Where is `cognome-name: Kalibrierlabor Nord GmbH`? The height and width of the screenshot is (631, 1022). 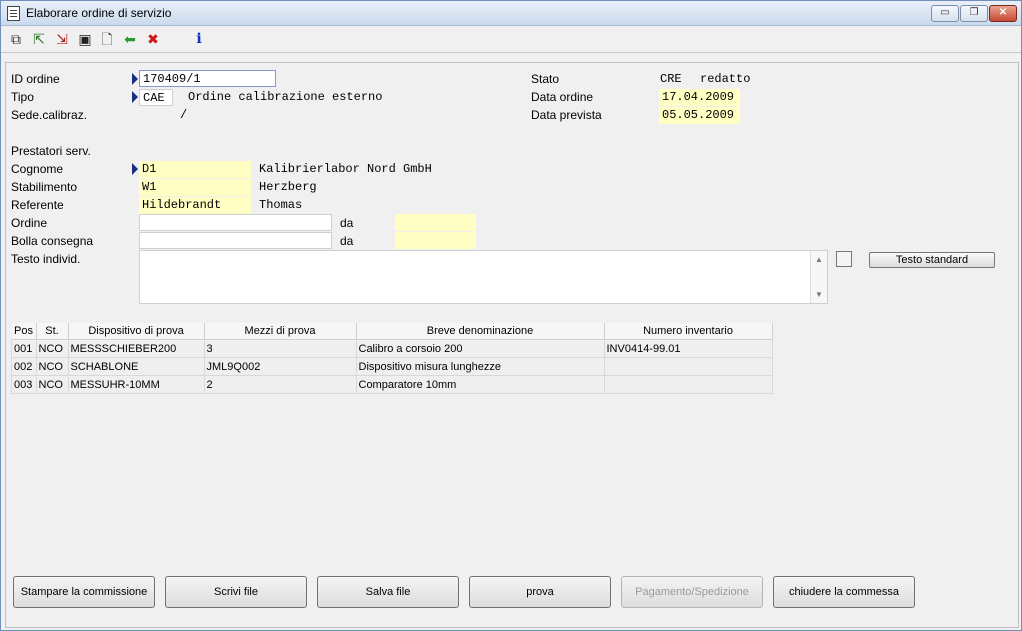 cognome-name: Kalibrierlabor Nord GmbH is located at coordinates (345, 169).